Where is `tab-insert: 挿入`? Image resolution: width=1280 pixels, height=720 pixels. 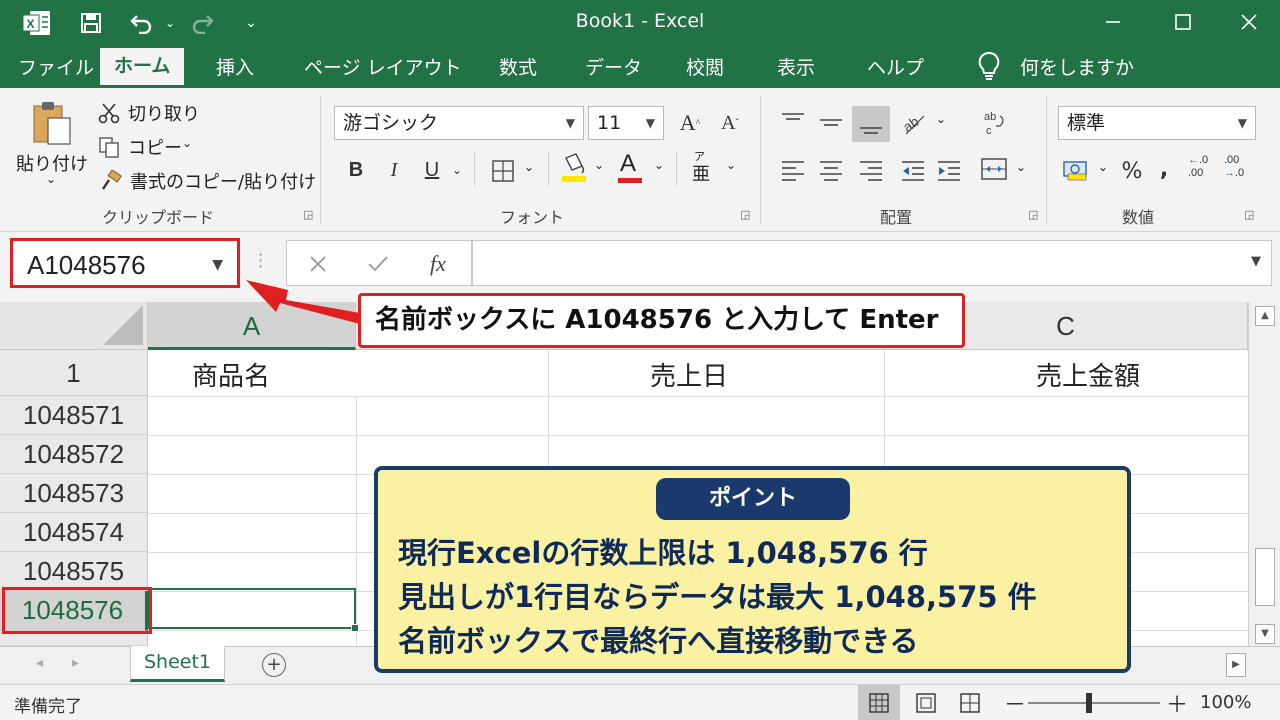 tab-insert: 挿入 is located at coordinates (235, 68).